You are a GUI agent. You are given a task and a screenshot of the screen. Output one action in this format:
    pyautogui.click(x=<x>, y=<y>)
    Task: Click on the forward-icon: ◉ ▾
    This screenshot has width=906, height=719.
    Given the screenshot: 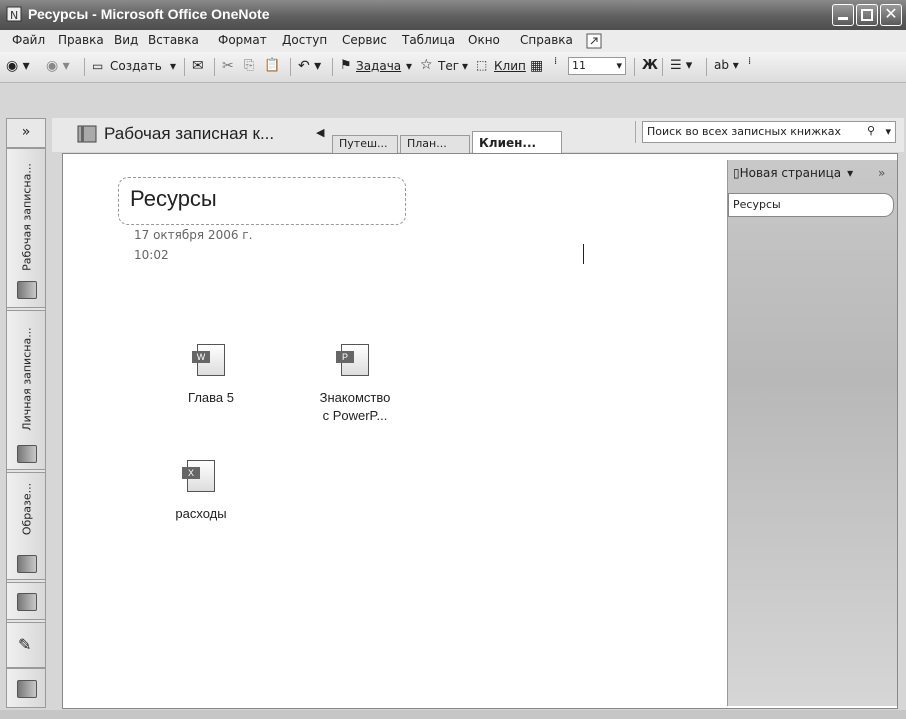 What is the action you would take?
    pyautogui.click(x=58, y=66)
    